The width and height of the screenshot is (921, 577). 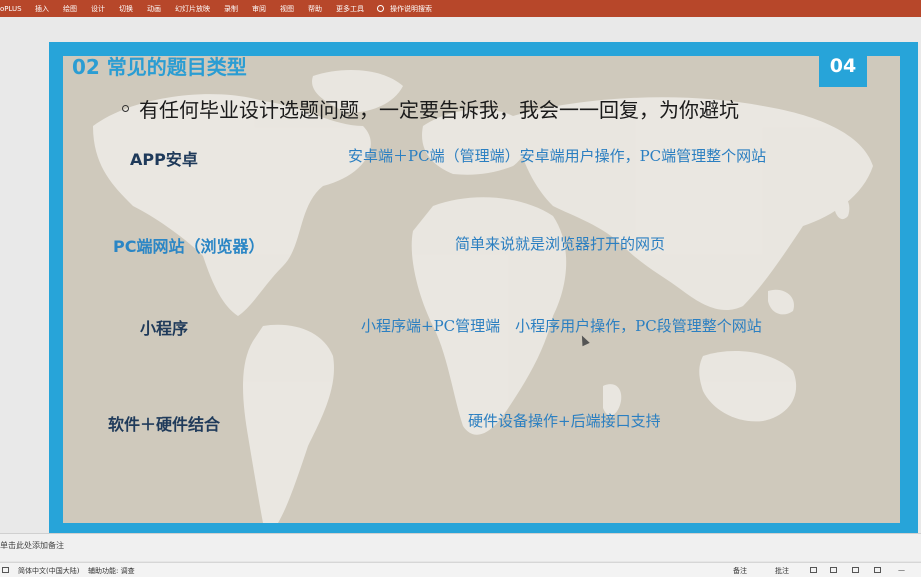 What do you see at coordinates (70, 9) in the screenshot?
I see `tab-draw: 绘图` at bounding box center [70, 9].